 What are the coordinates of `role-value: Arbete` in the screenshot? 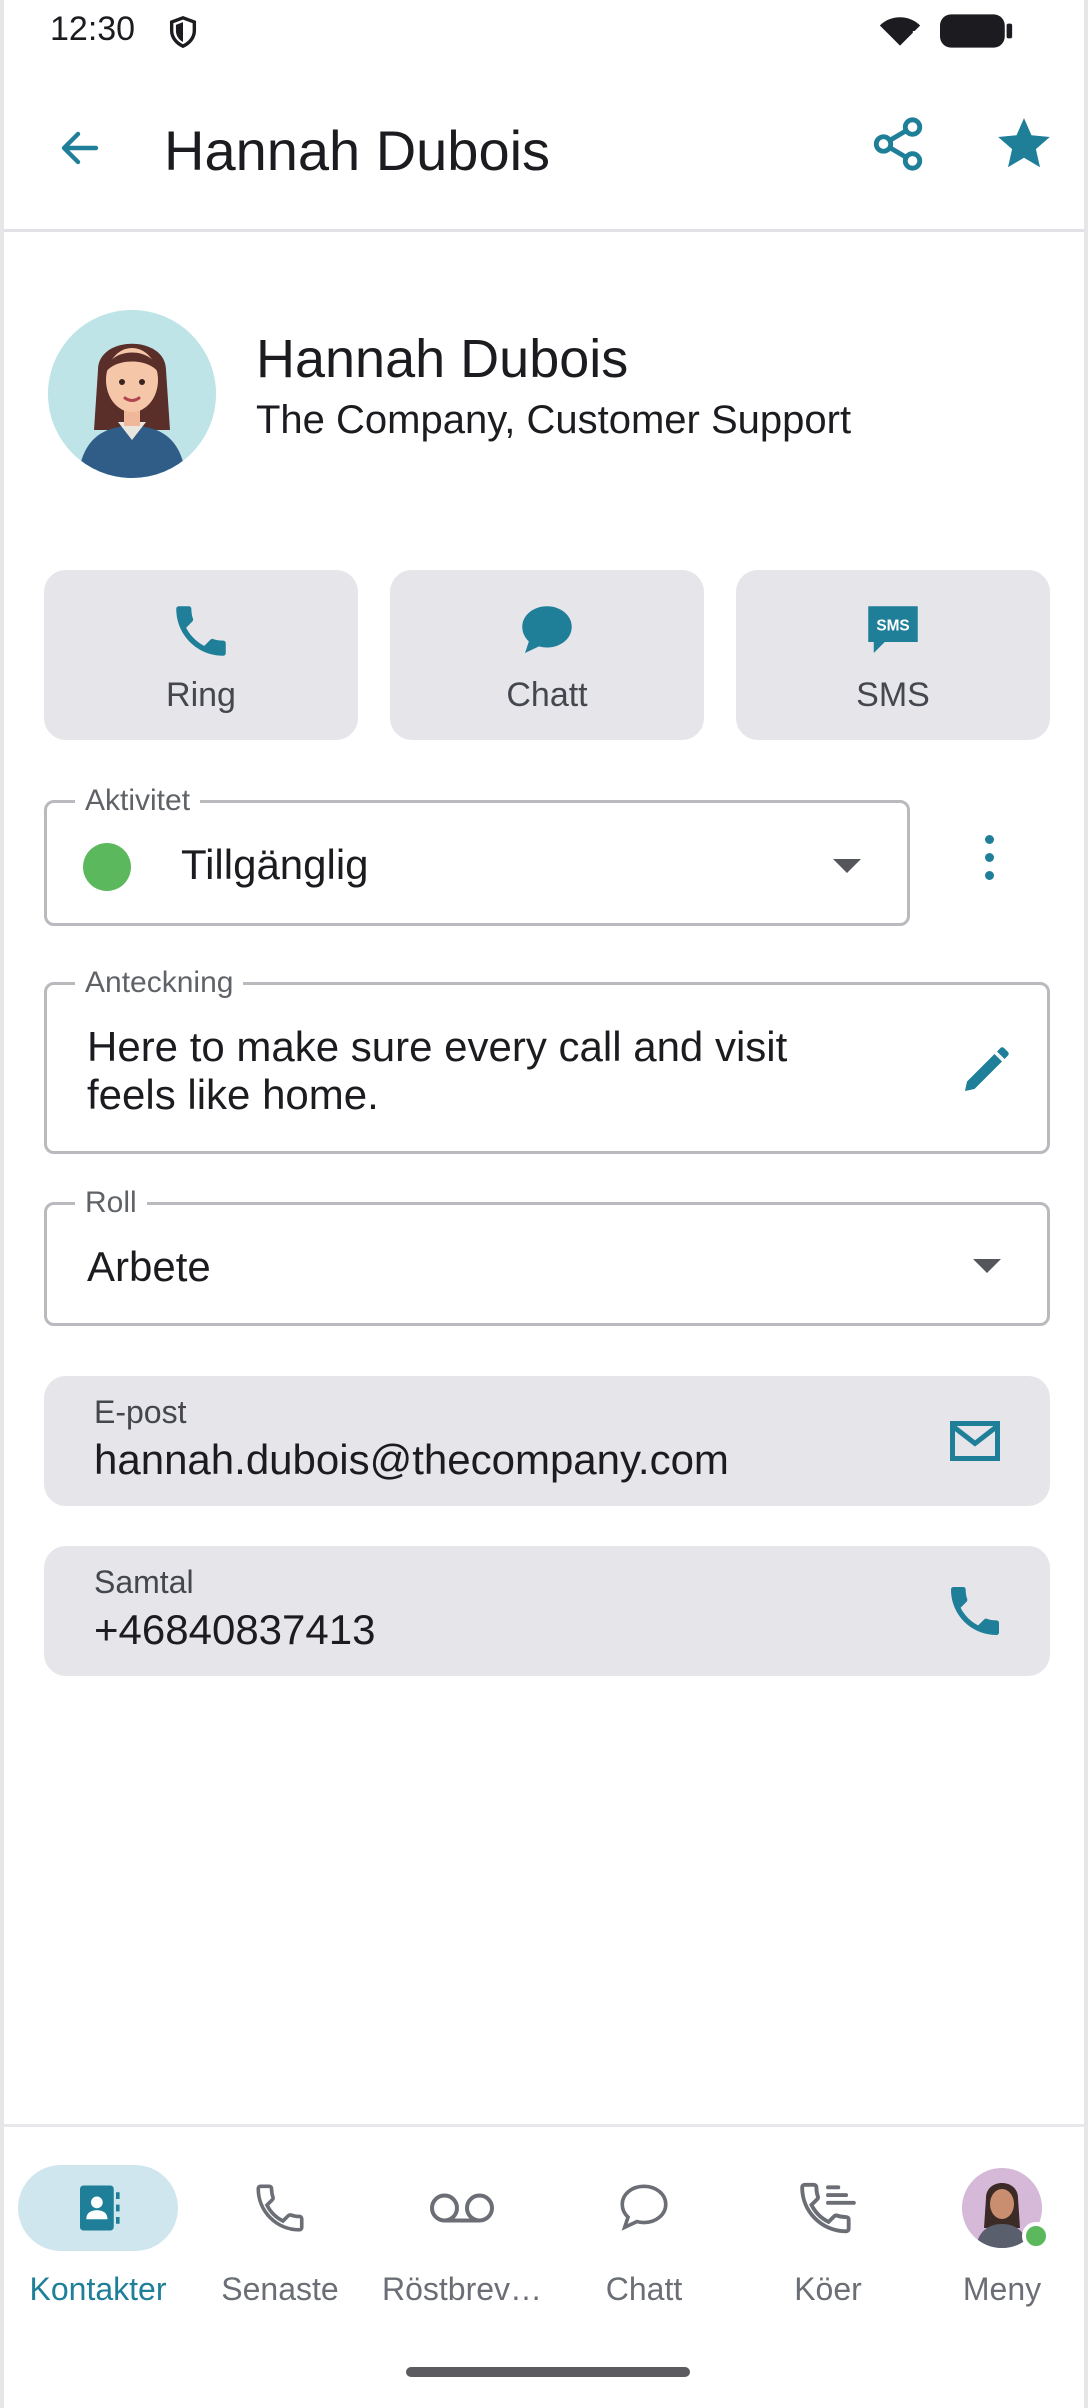 It's located at (149, 1266).